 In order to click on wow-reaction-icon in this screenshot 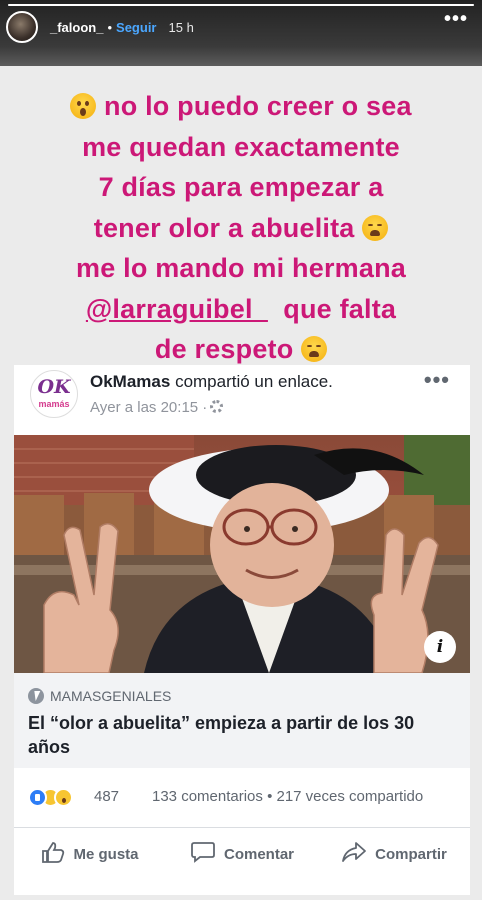, I will do `click(63, 797)`.